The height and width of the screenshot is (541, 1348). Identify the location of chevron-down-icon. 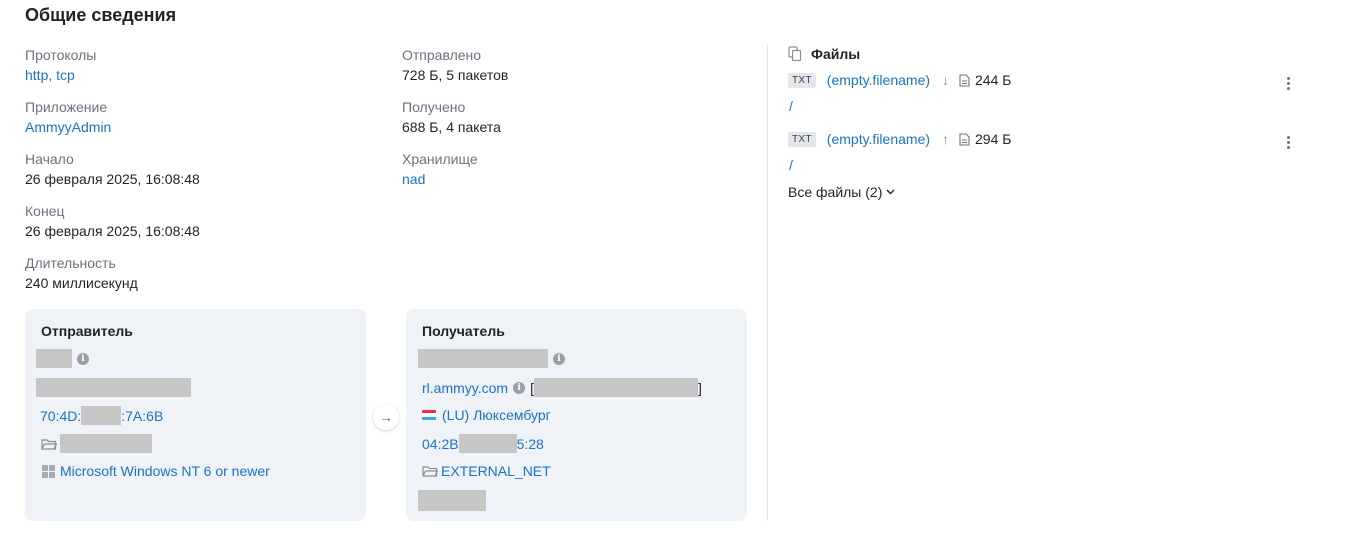
(890, 192).